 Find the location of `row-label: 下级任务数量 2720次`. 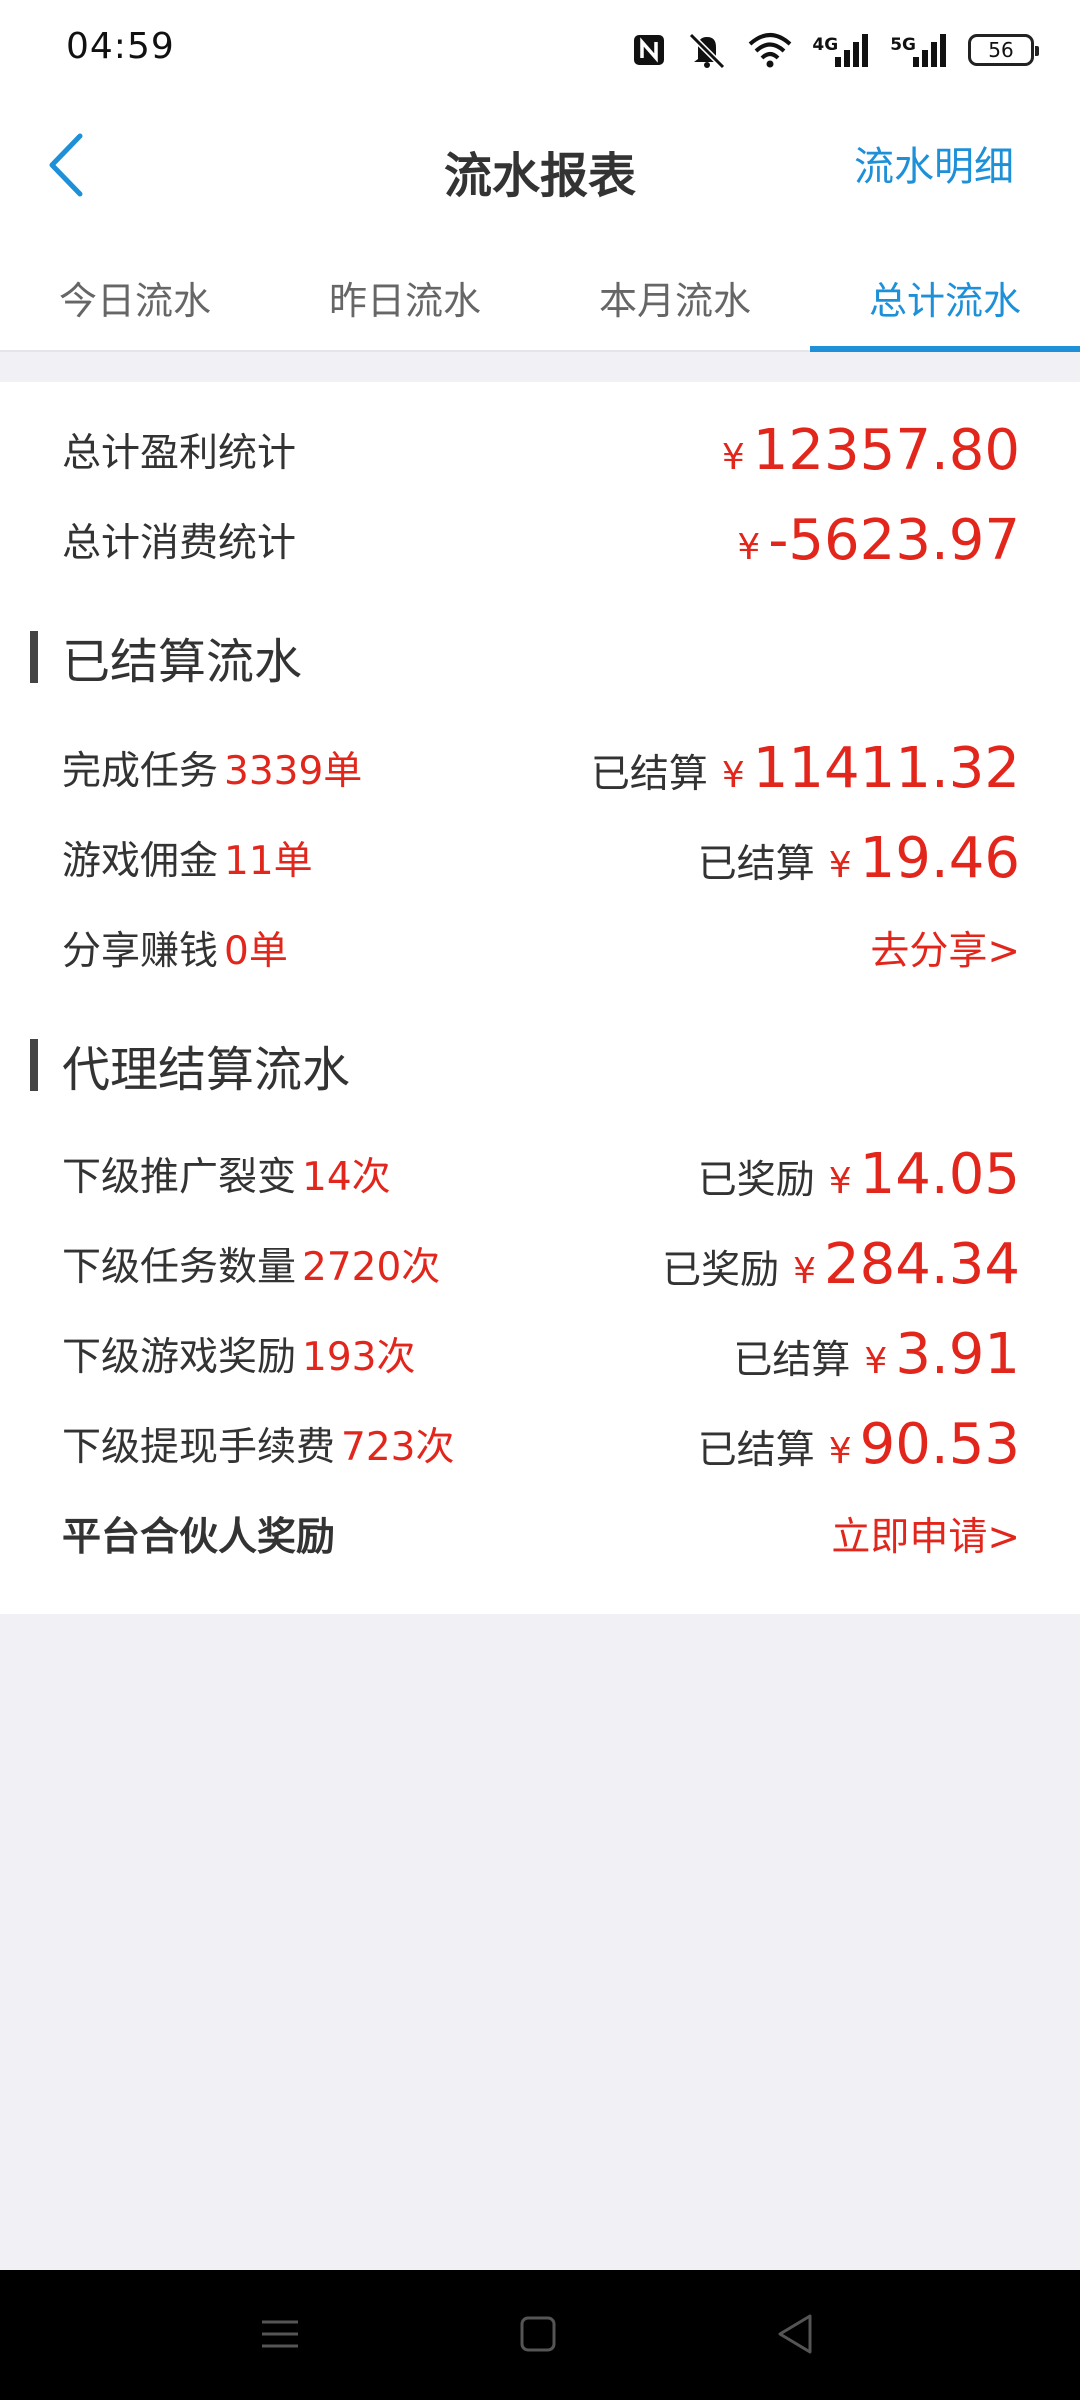

row-label: 下级任务数量 2720次 is located at coordinates (251, 1264).